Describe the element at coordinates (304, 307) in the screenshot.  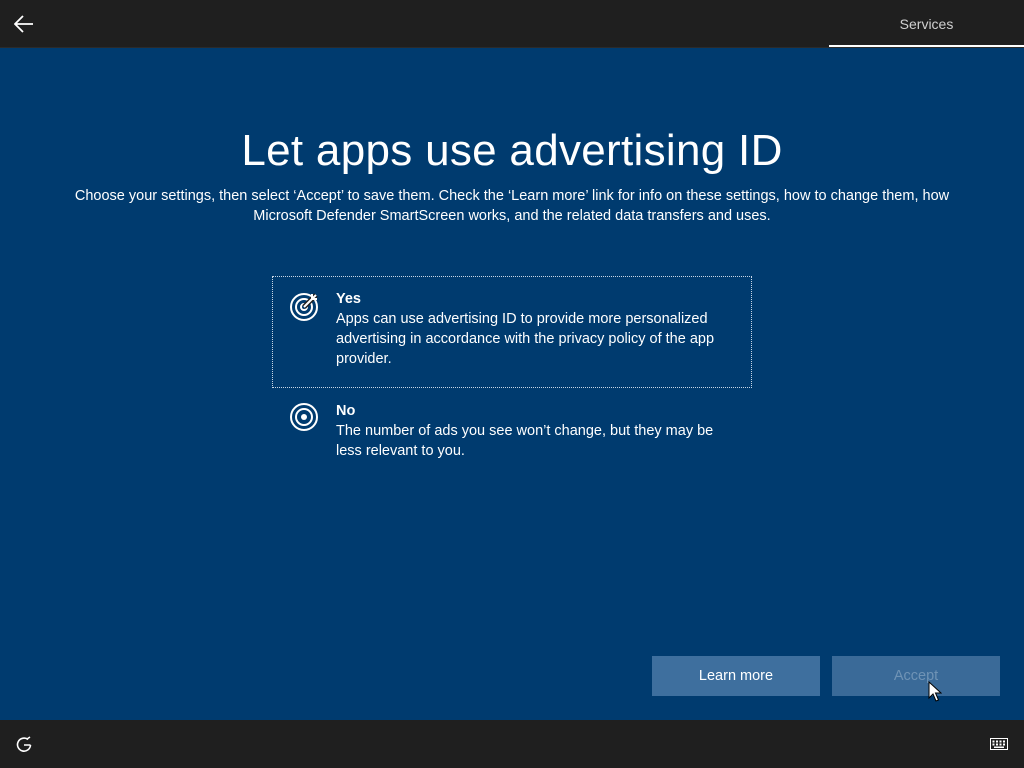
I see `target-with-arrow-icon` at that location.